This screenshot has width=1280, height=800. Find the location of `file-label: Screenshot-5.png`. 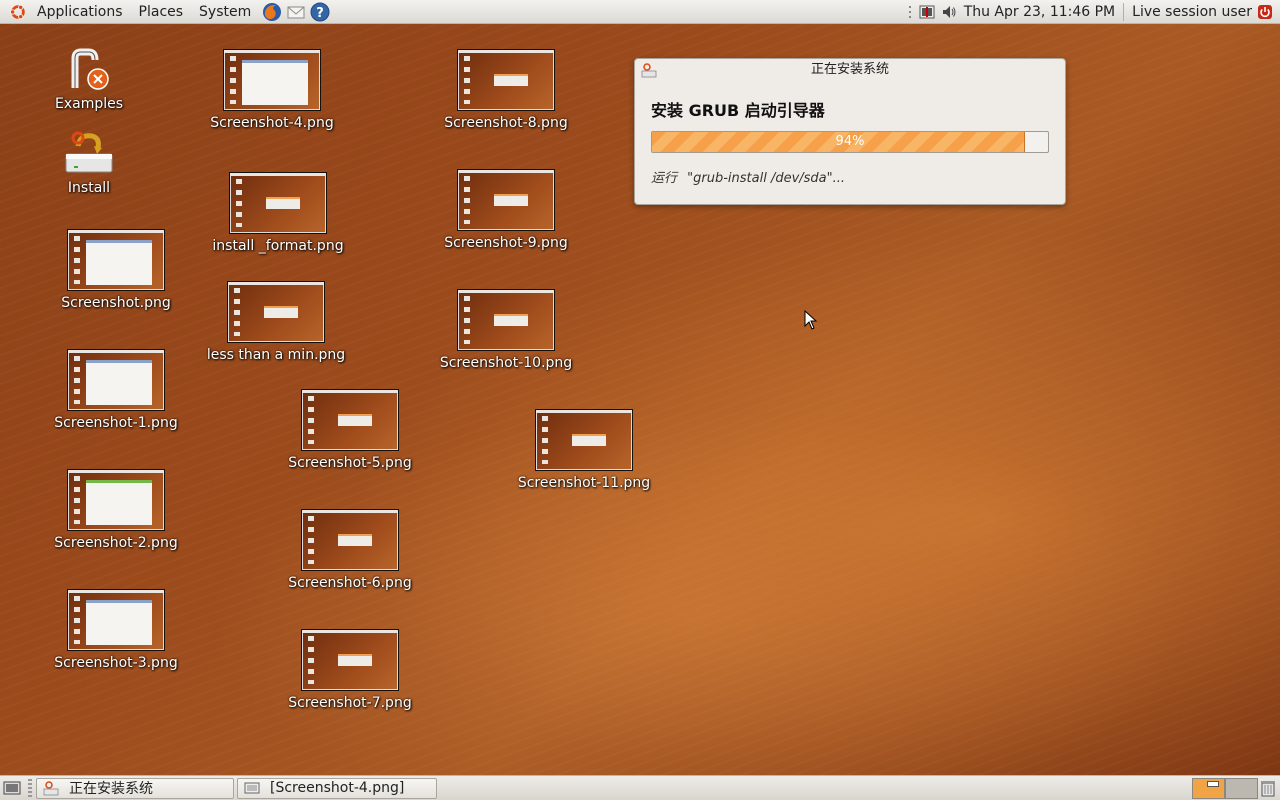

file-label: Screenshot-5.png is located at coordinates (350, 463).